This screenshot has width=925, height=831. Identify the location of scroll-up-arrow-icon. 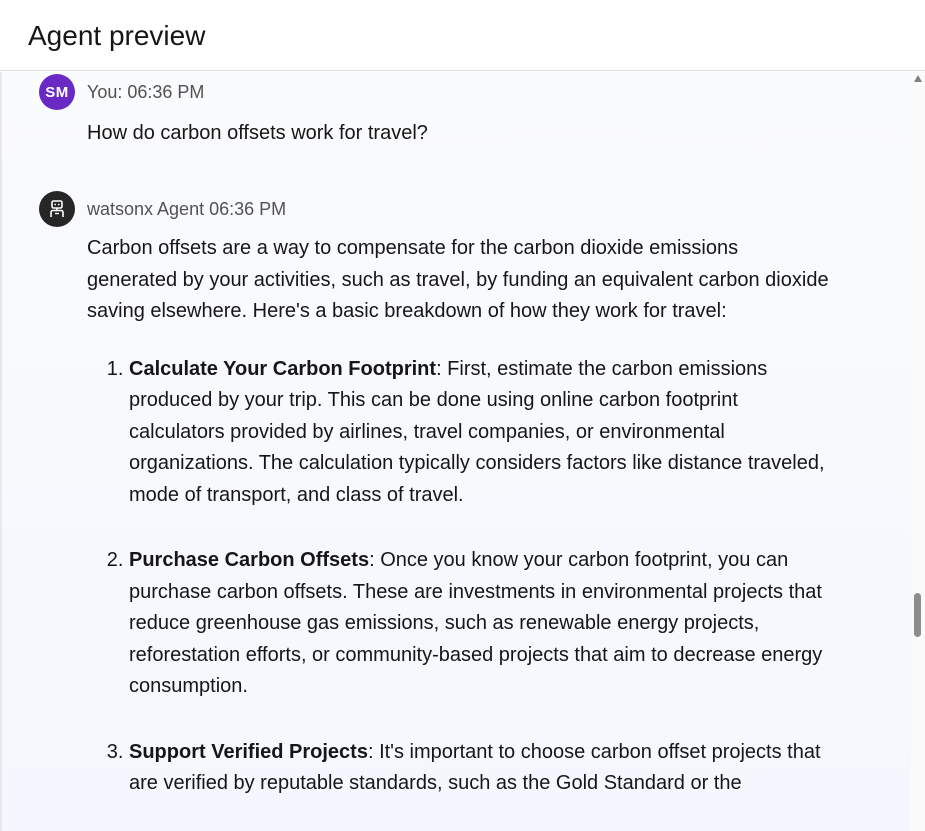
(918, 78).